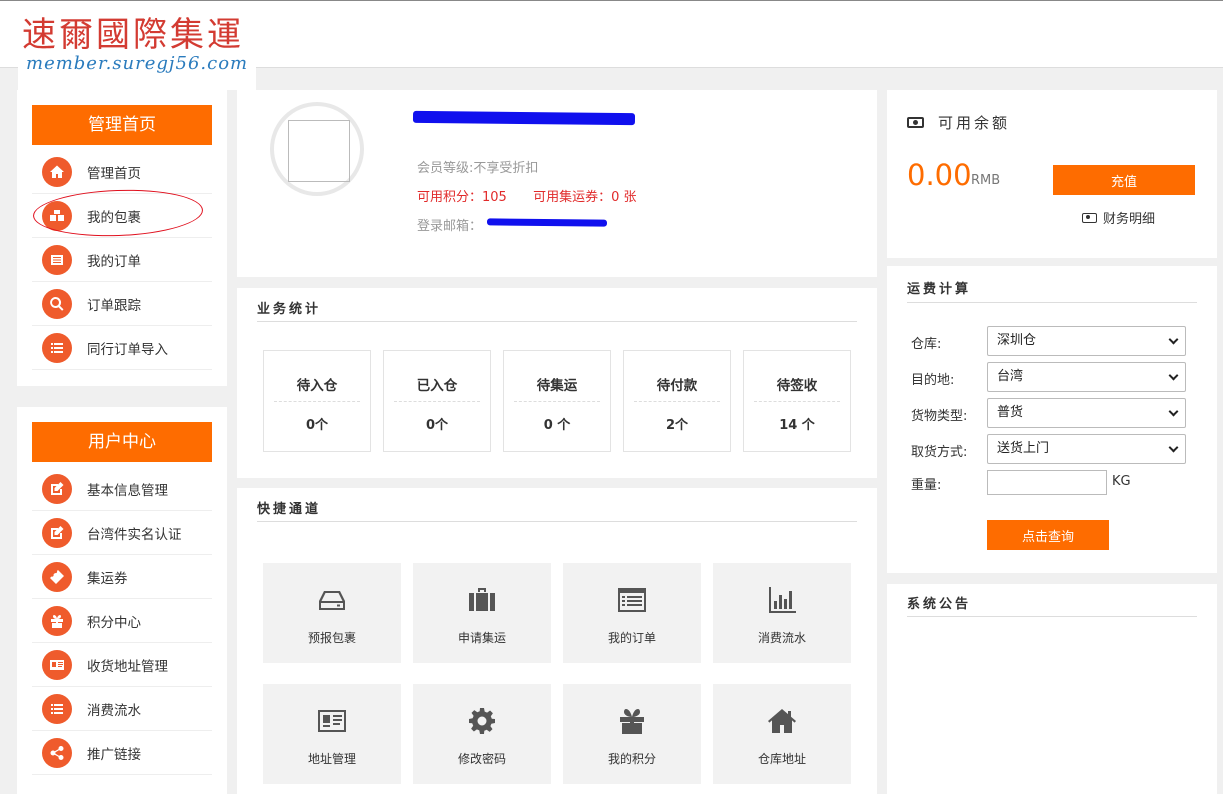 This screenshot has width=1223, height=794. Describe the element at coordinates (1052, 174) in the screenshot. I see `balance-panel: 可用余额 0.00 RMB 充值 财务明细` at that location.